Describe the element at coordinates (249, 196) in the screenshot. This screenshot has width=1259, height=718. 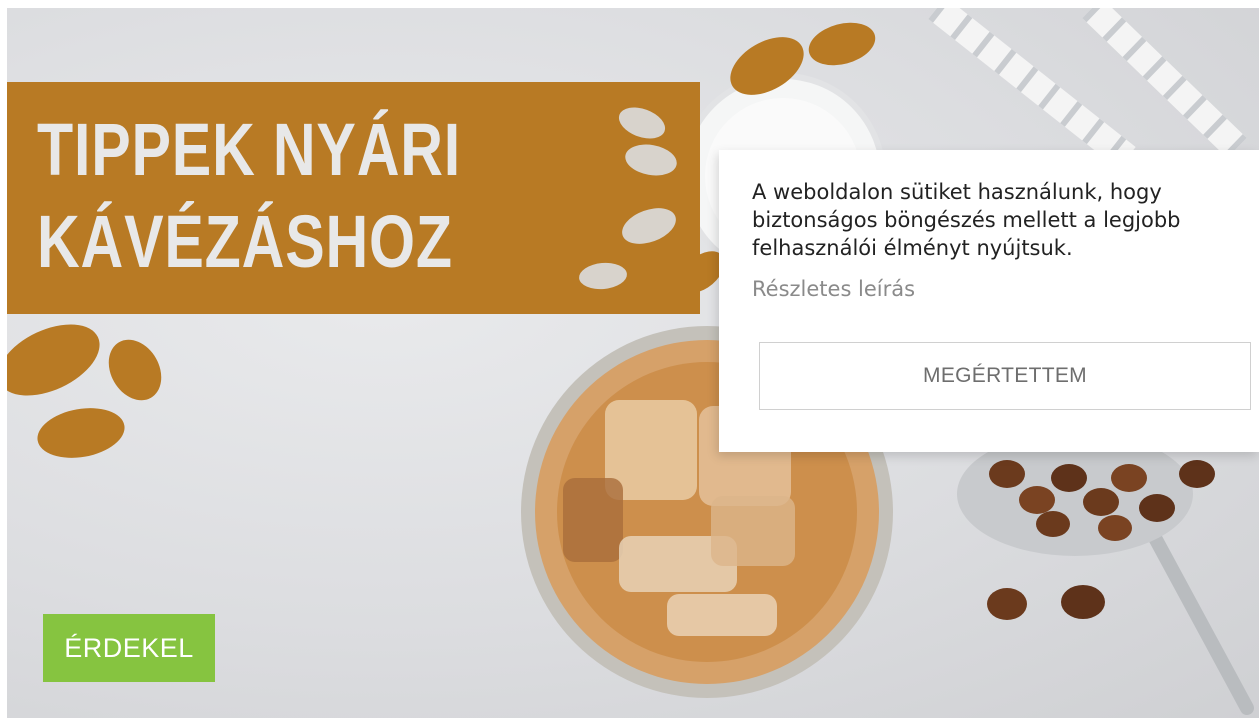
I see `banner-headline: TIPPEK NYÁRI KÁVÉZÁSHOZ` at that location.